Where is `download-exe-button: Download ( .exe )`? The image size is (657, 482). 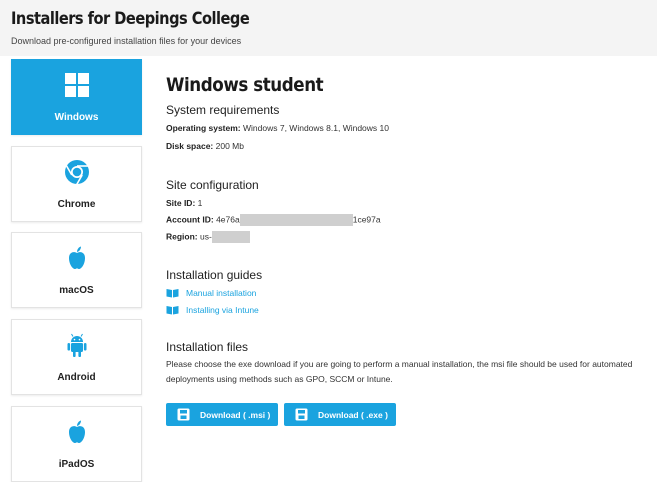
download-exe-button: Download ( .exe ) is located at coordinates (340, 414).